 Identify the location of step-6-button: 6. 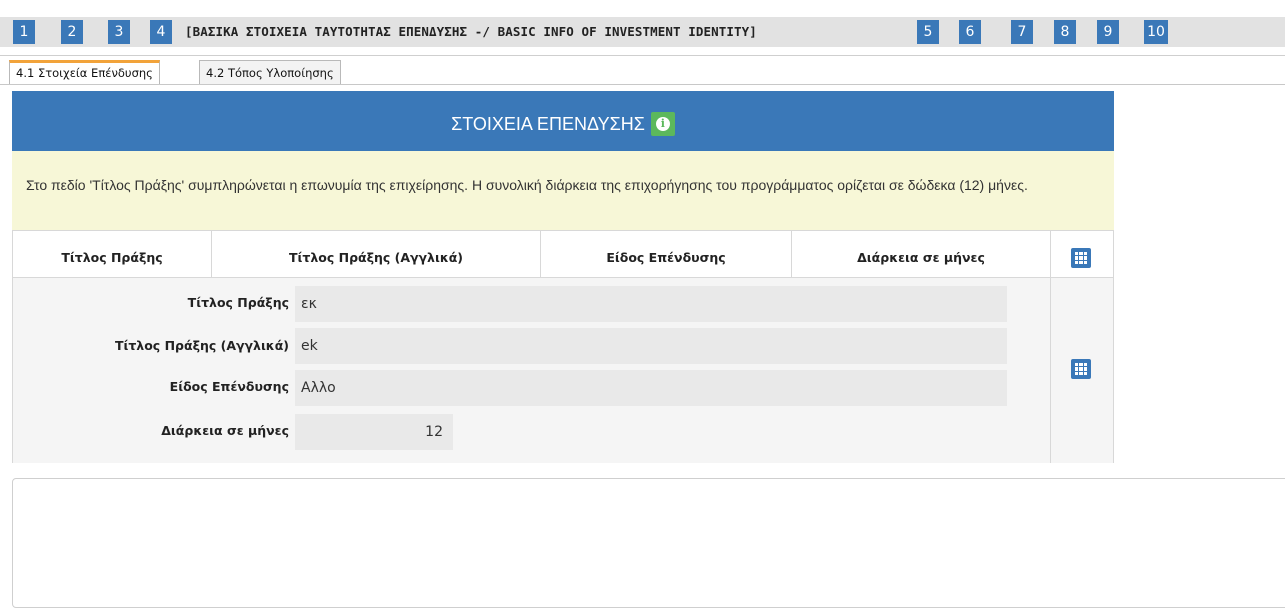
(970, 32).